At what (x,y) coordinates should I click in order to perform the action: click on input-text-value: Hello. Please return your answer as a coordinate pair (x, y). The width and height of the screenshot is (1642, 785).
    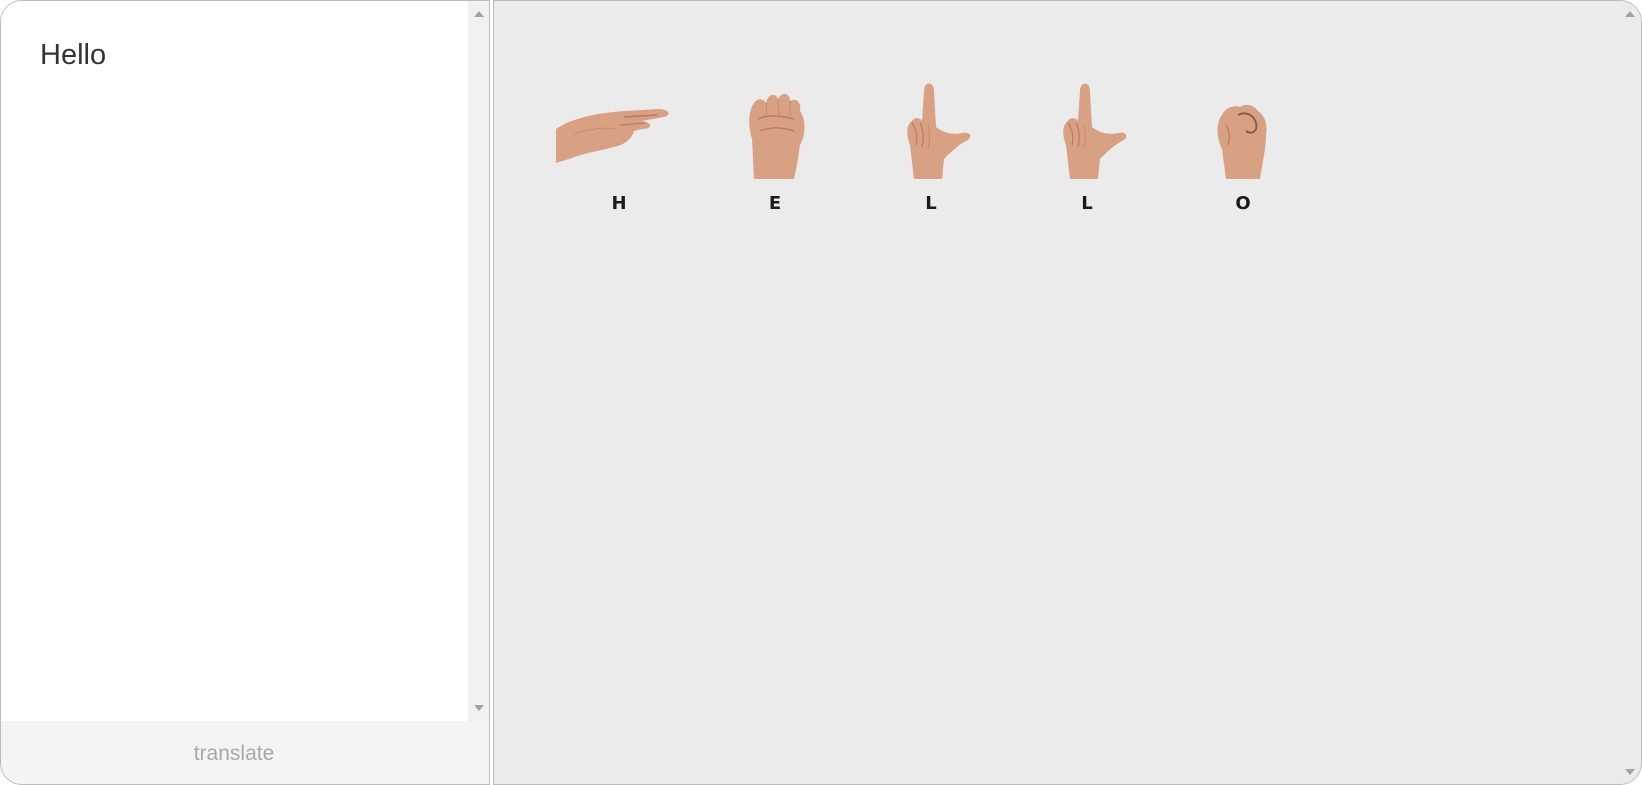
    Looking at the image, I should click on (73, 55).